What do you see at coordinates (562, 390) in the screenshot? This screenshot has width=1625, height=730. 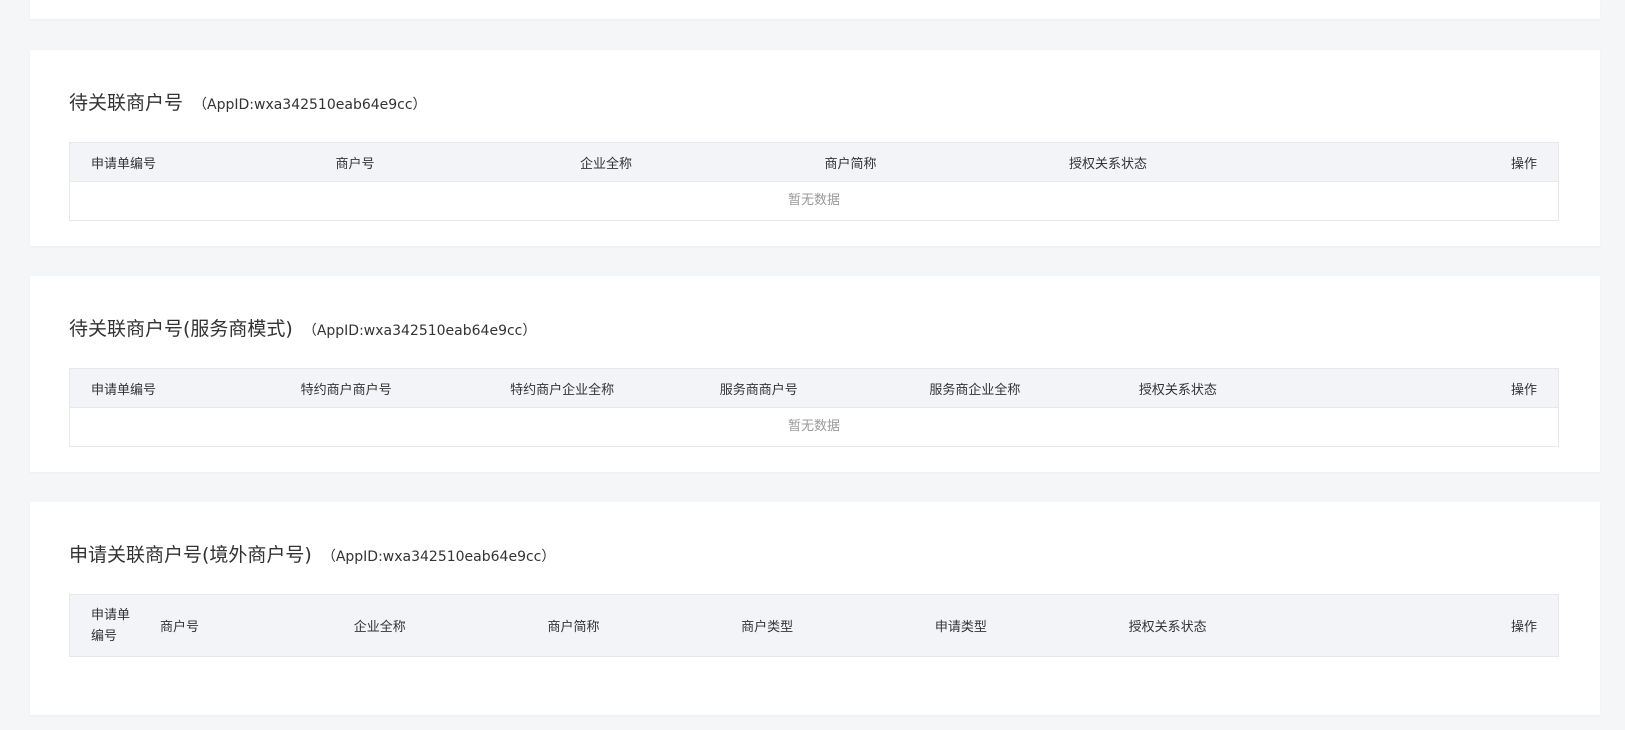 I see `column-header: 特约商户企业全称` at bounding box center [562, 390].